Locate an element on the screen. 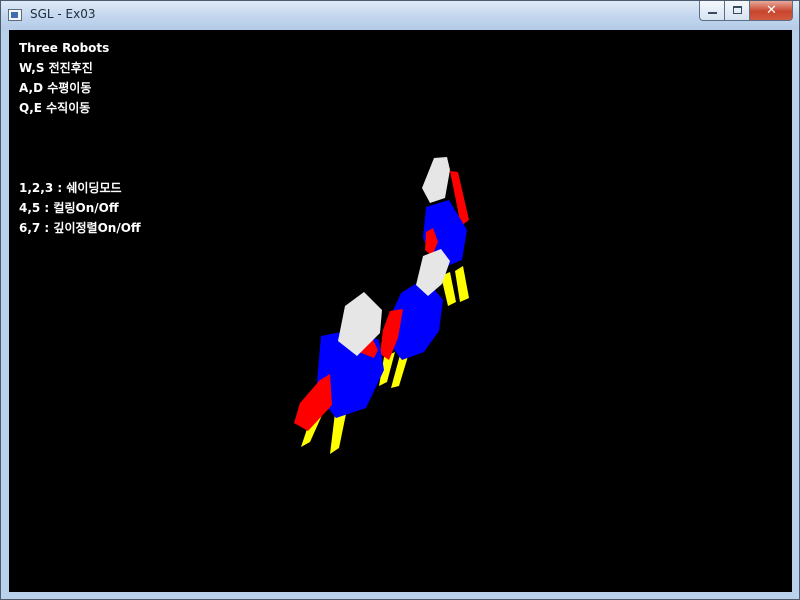 This screenshot has width=800, height=600. title-bar: SGL - Ex03 ✕ is located at coordinates (400, 15).